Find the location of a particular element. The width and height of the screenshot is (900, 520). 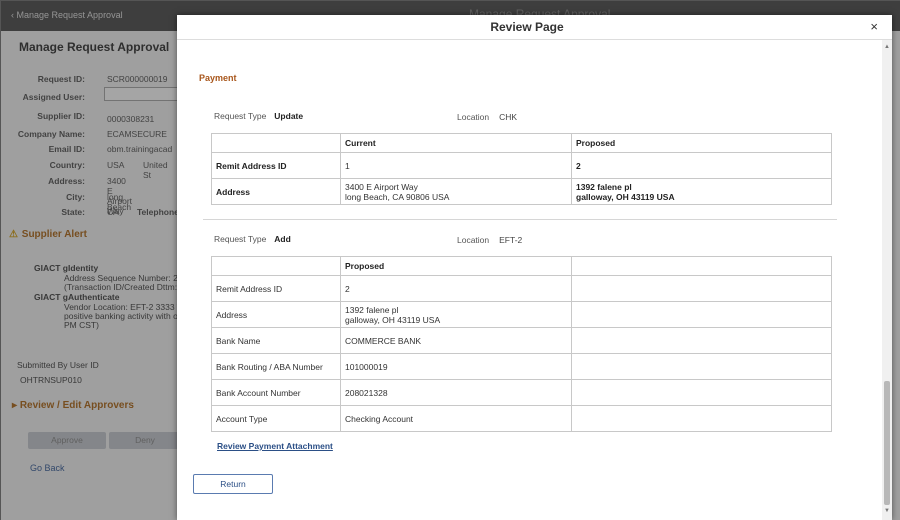

scroll-up-icon: ▲ is located at coordinates (887, 47).